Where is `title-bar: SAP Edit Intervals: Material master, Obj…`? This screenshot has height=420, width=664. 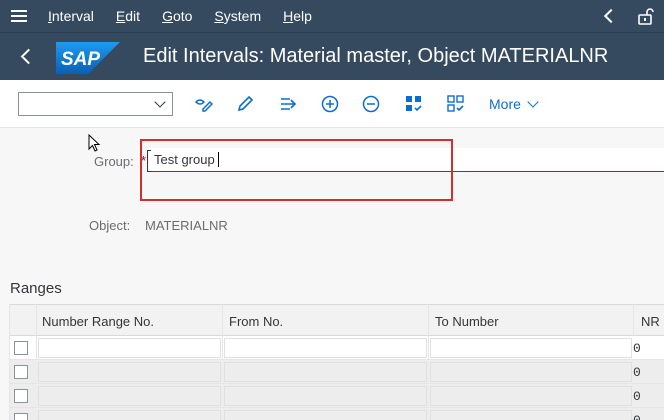 title-bar: SAP Edit Intervals: Material master, Obj… is located at coordinates (332, 56).